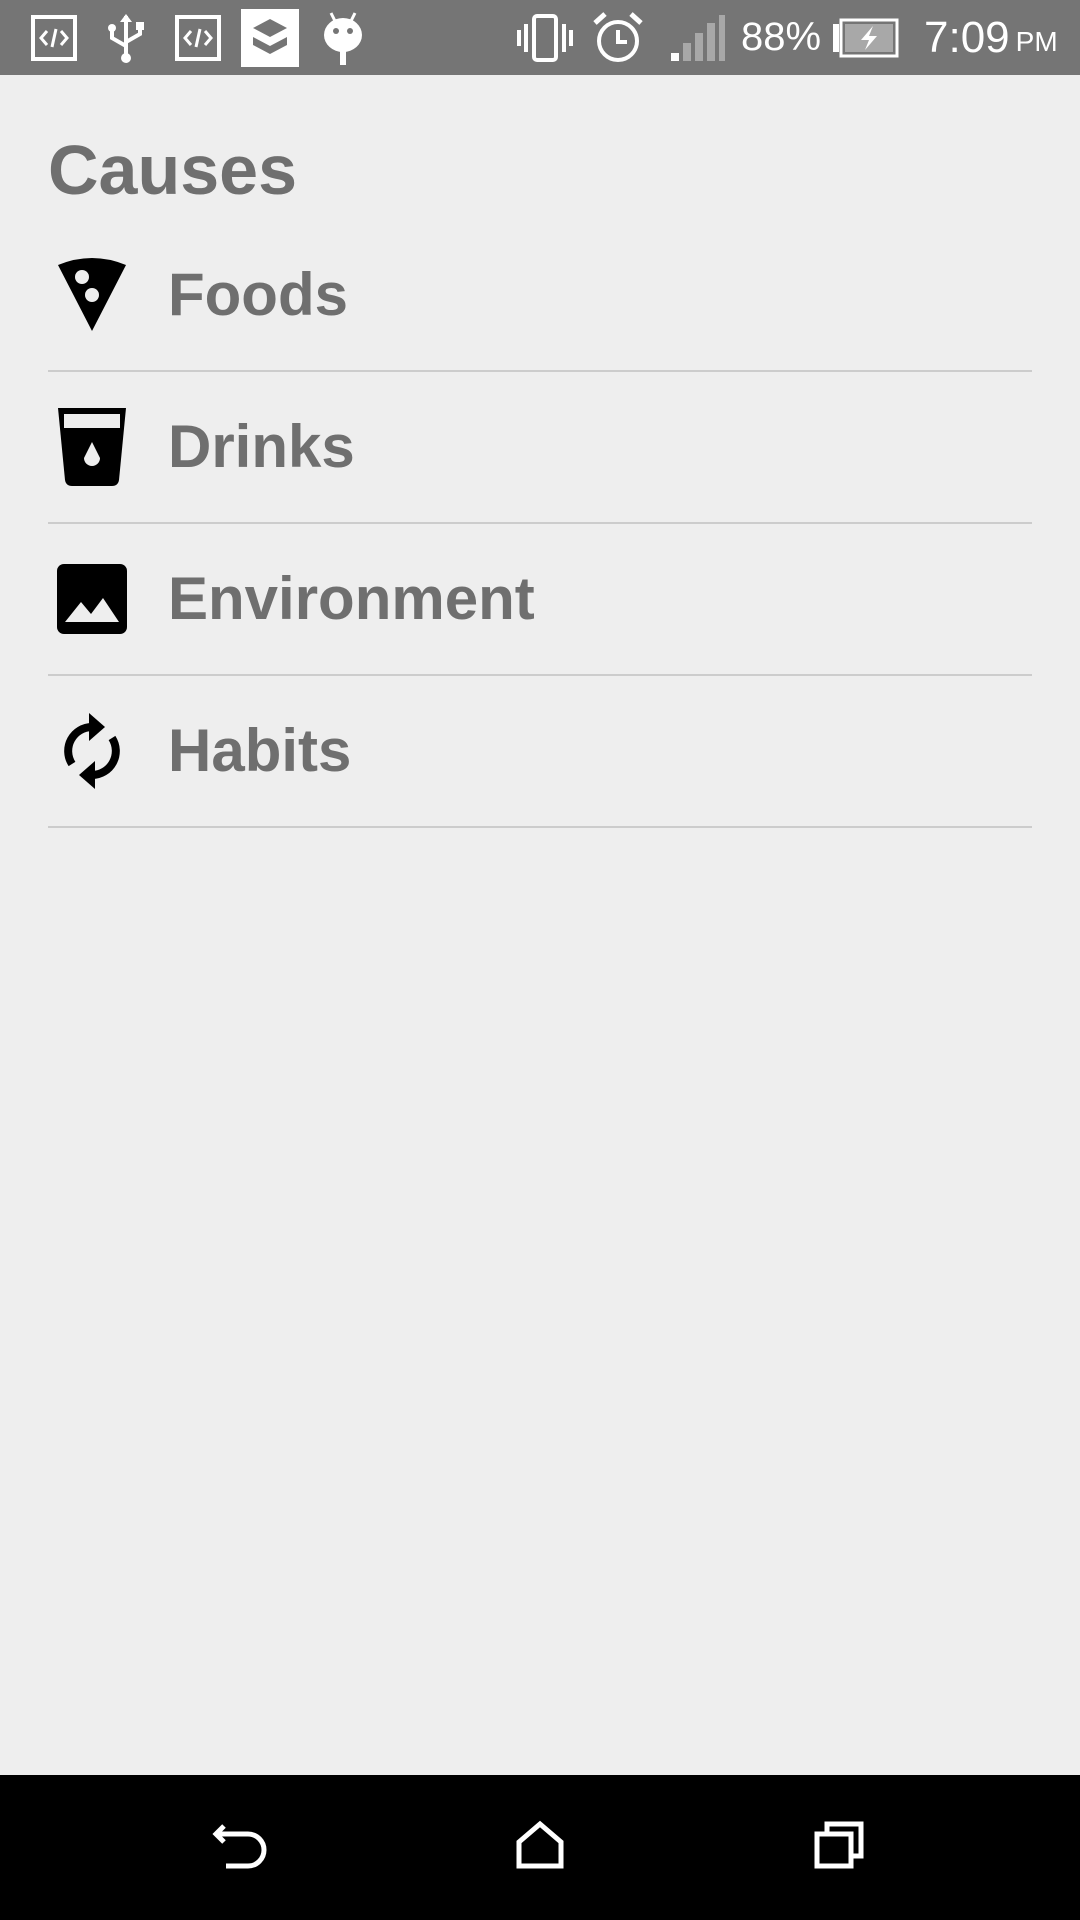 This screenshot has height=1920, width=1080. Describe the element at coordinates (540, 448) in the screenshot. I see `cause-item-drinks: Drinks` at that location.